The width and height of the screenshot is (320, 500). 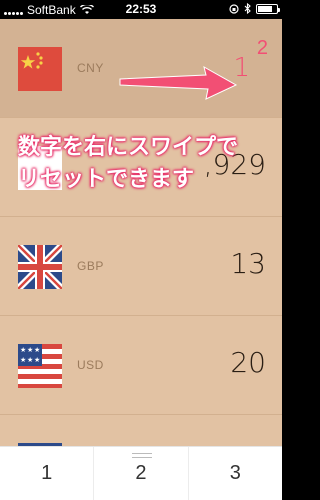 I want to click on swipe-reset-annotation: 数字を右にスワイプで リセットできます, so click(x=148, y=163).